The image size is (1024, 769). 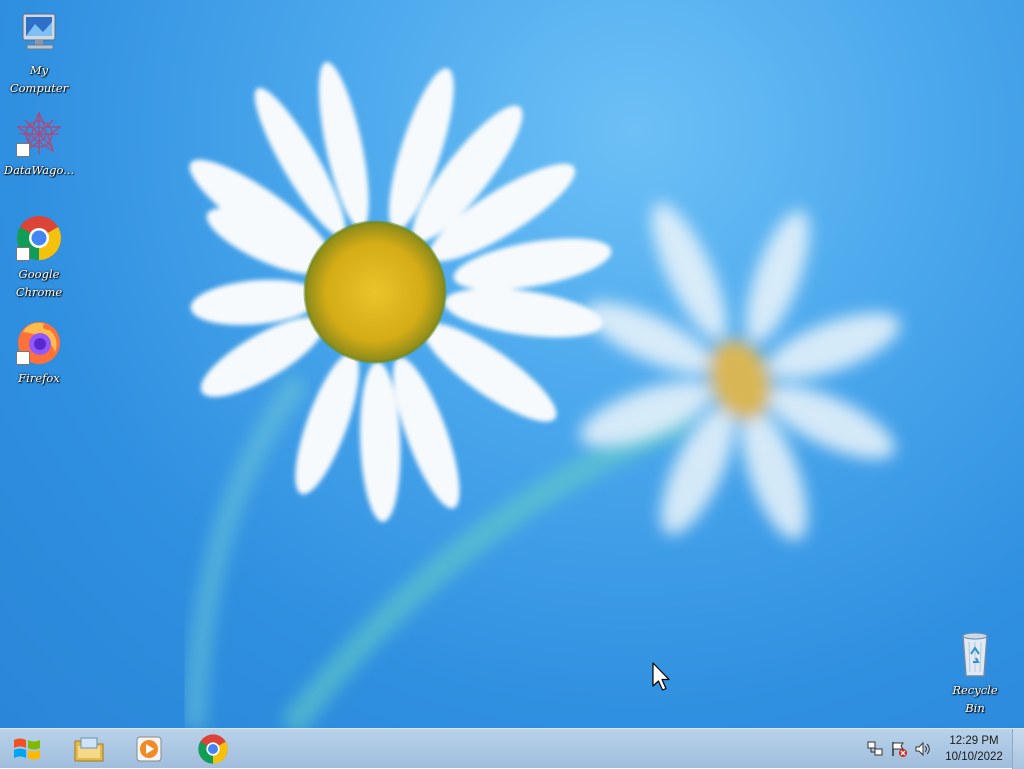 I want to click on network-icon, so click(x=875, y=749).